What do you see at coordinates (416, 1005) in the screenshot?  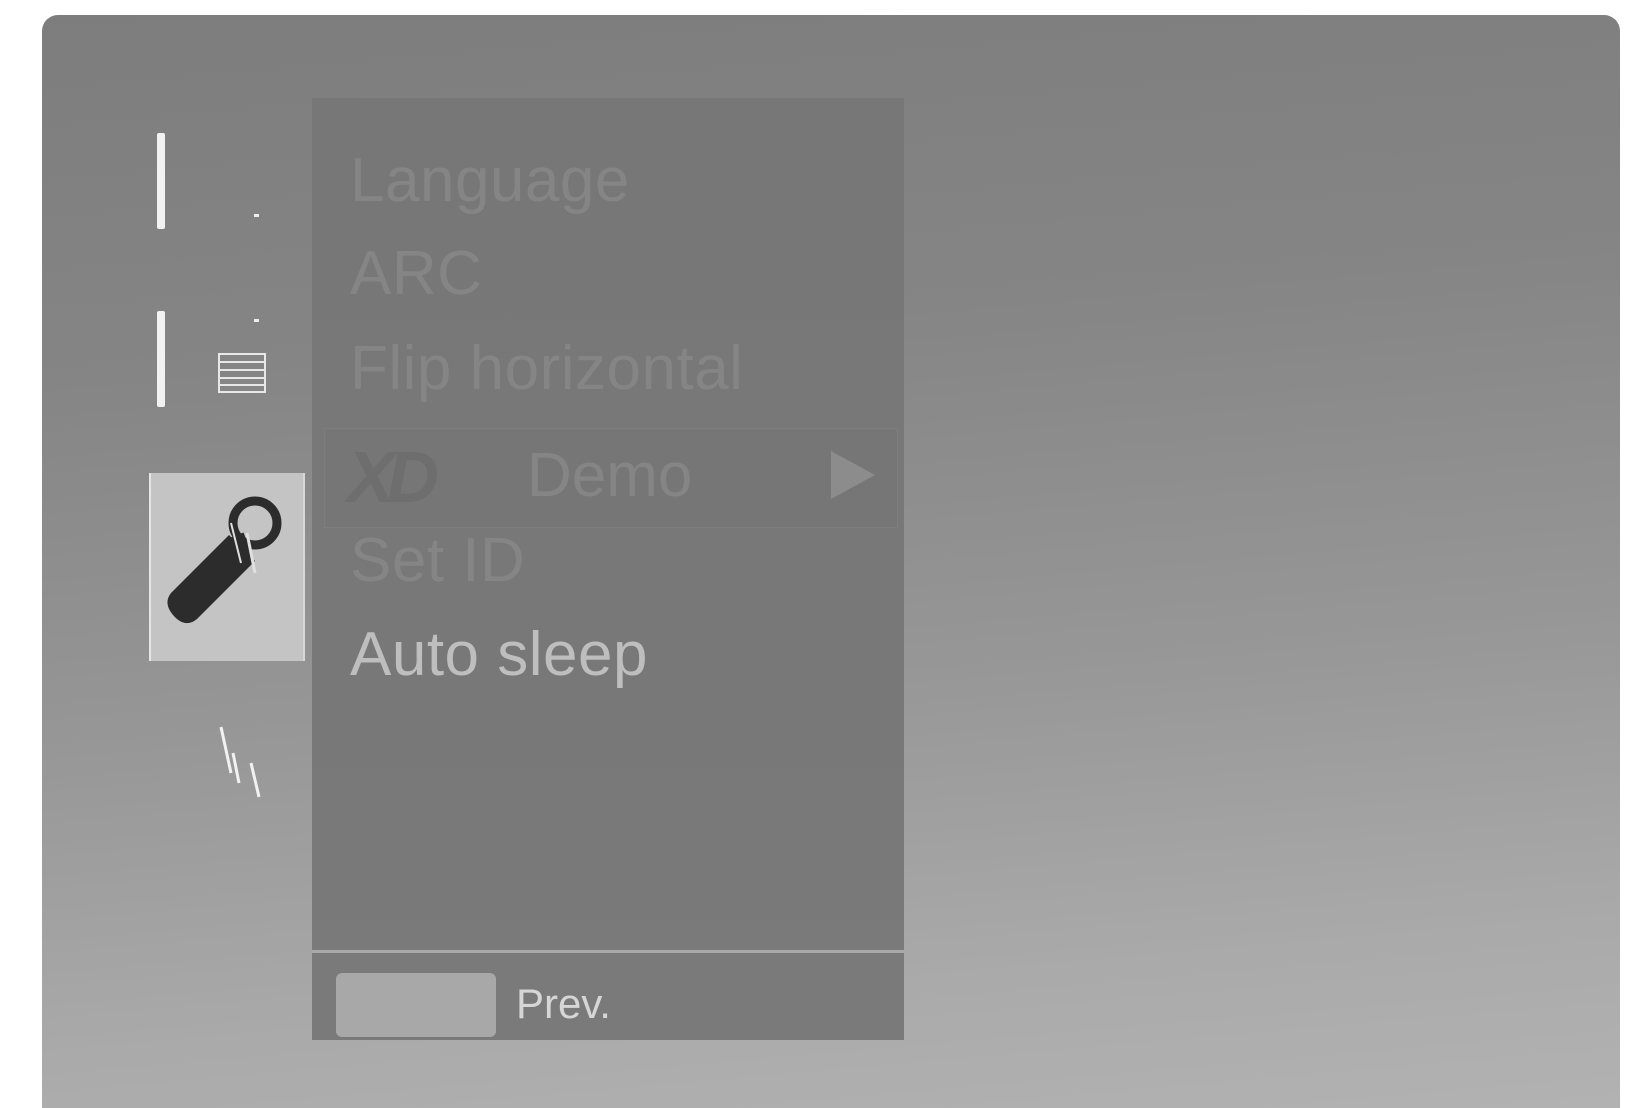 I see `prev-button-key` at bounding box center [416, 1005].